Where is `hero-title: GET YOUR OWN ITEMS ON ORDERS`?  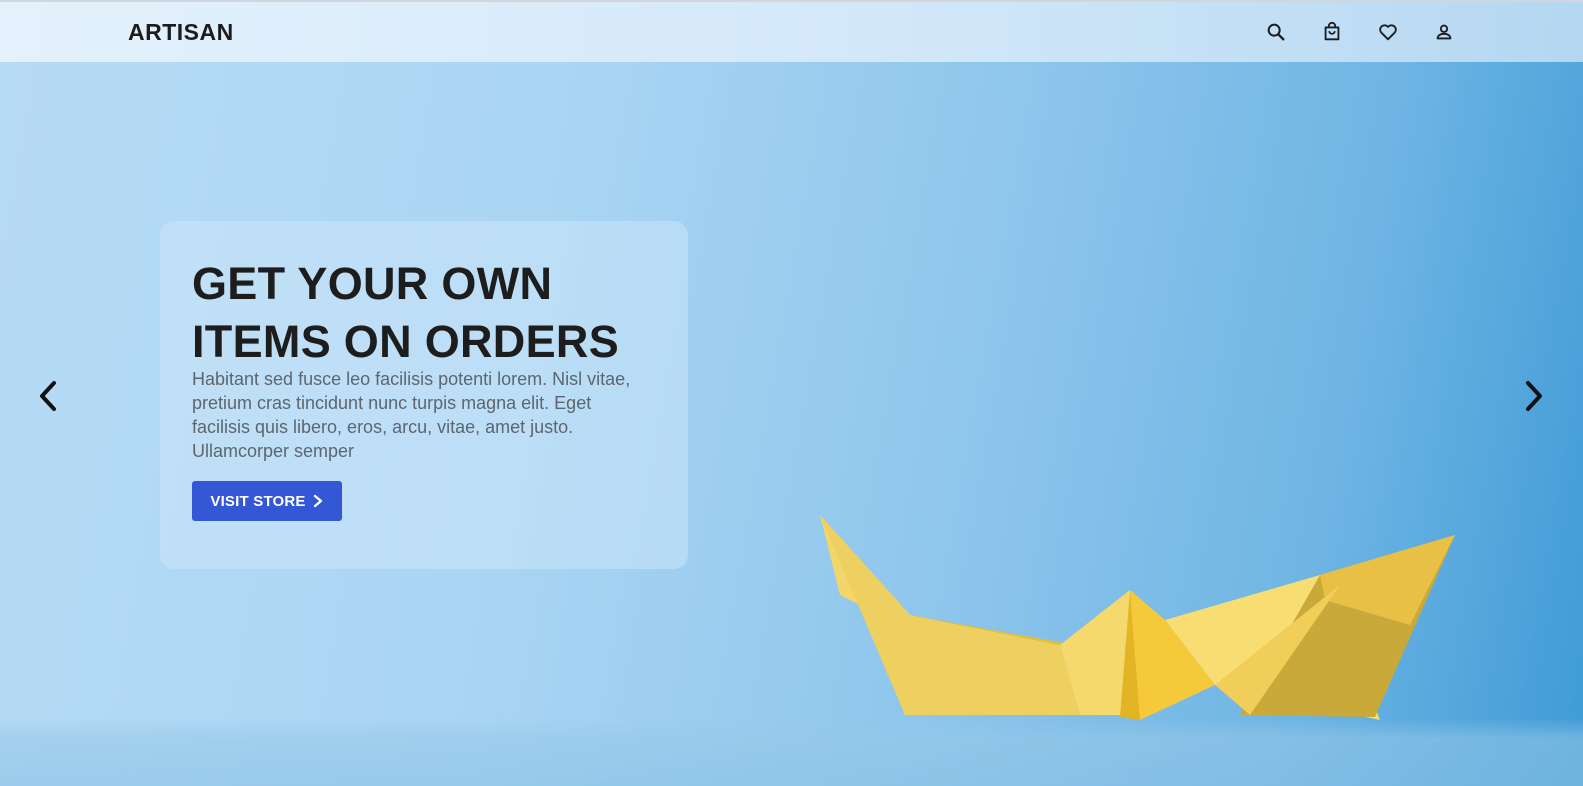 hero-title: GET YOUR OWN ITEMS ON ORDERS is located at coordinates (406, 312).